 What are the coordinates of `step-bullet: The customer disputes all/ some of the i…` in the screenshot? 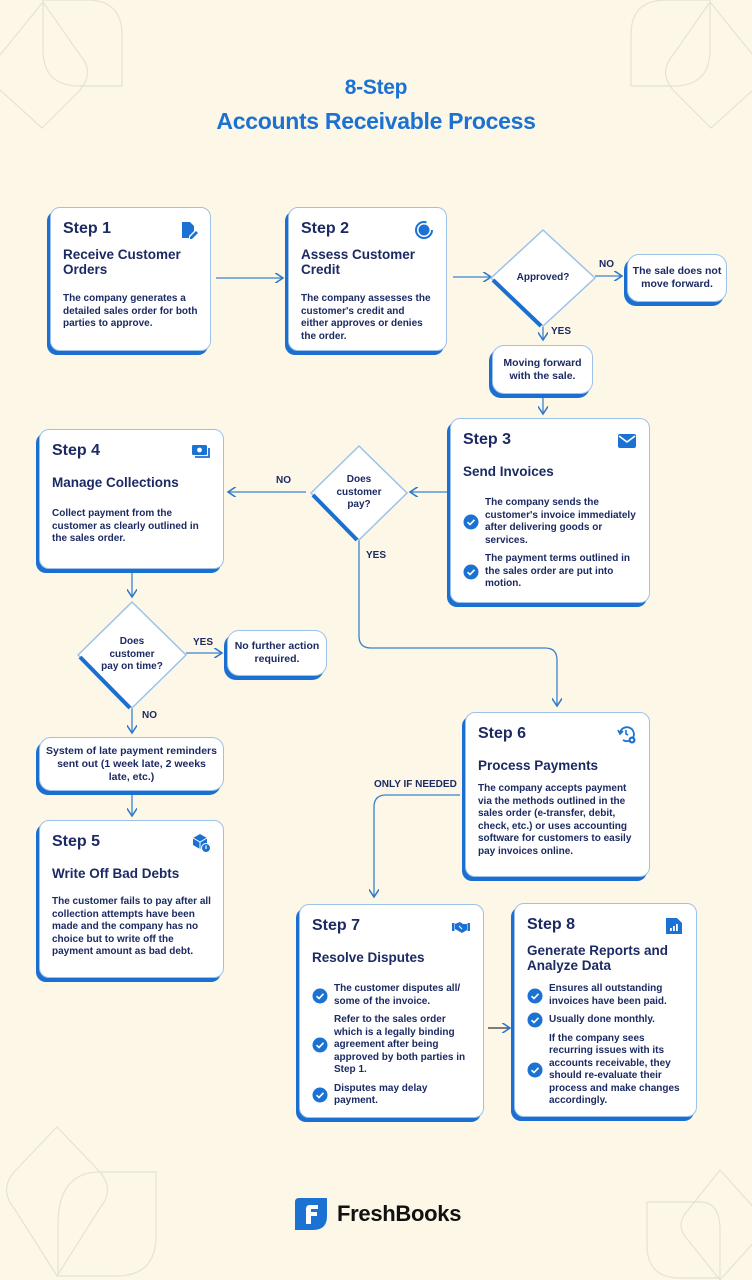 It's located at (391, 995).